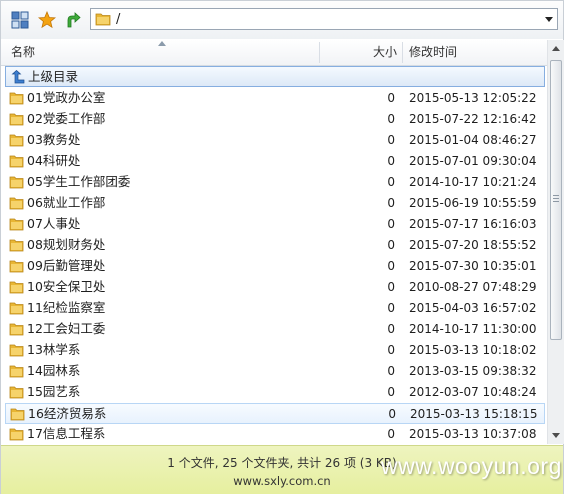 This screenshot has height=494, width=564. What do you see at coordinates (54, 160) in the screenshot?
I see `folder-name: 04科研处` at bounding box center [54, 160].